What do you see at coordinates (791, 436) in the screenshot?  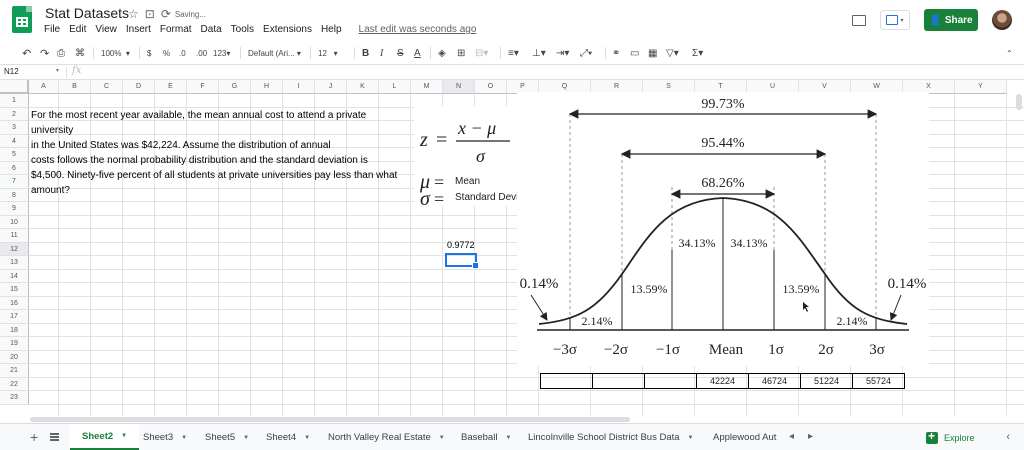 I see `scroll-tabs-left-icon: ◂` at bounding box center [791, 436].